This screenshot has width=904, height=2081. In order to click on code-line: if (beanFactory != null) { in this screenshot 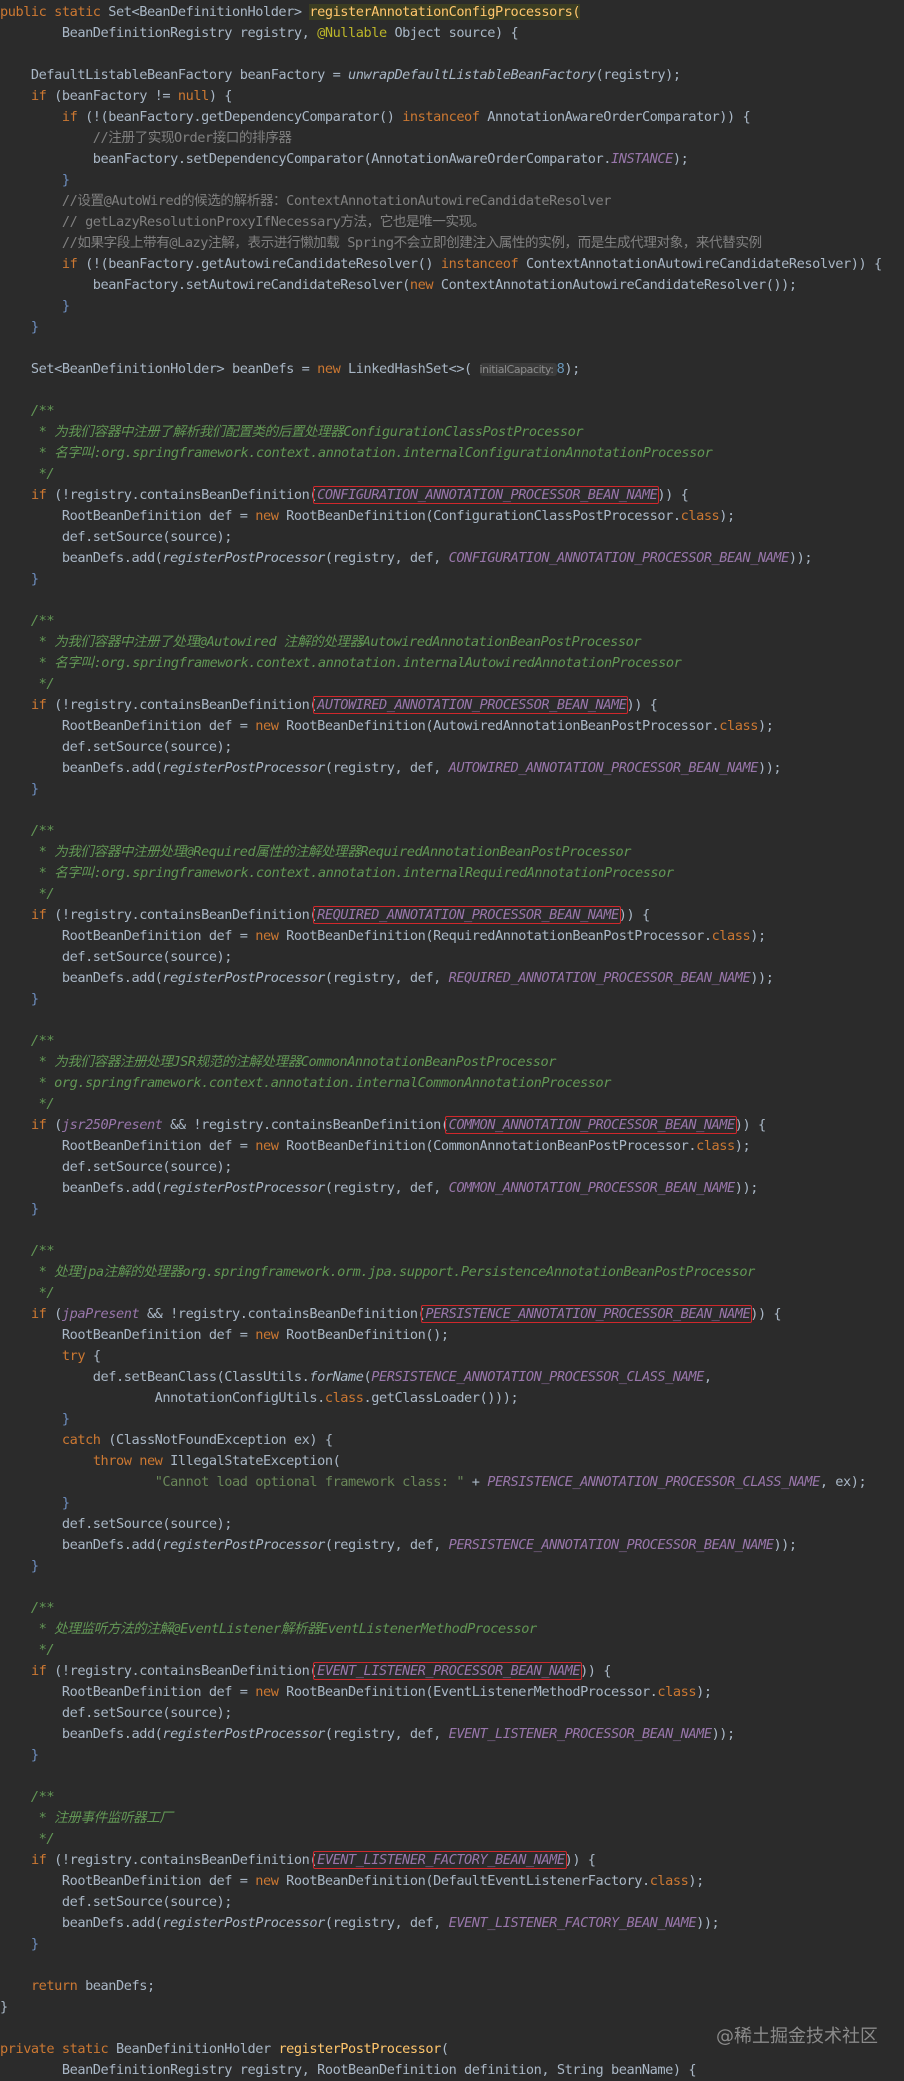, I will do `click(116, 96)`.